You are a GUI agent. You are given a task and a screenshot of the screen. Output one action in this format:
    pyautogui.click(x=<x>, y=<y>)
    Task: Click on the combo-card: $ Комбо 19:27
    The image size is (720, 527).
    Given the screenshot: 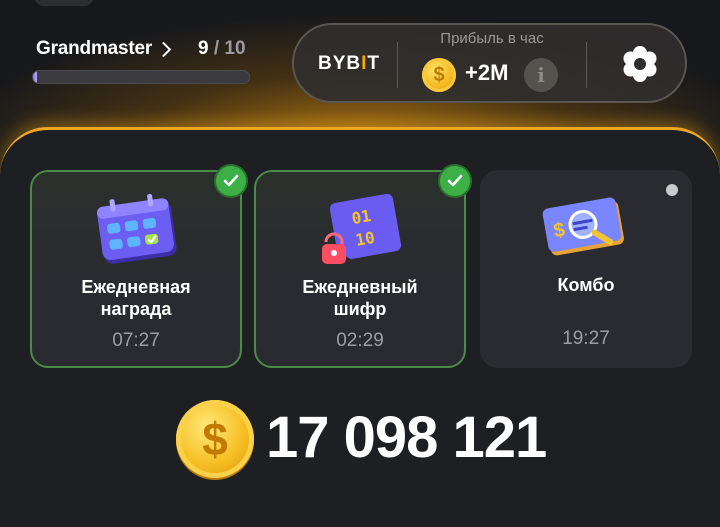 What is the action you would take?
    pyautogui.click(x=586, y=269)
    